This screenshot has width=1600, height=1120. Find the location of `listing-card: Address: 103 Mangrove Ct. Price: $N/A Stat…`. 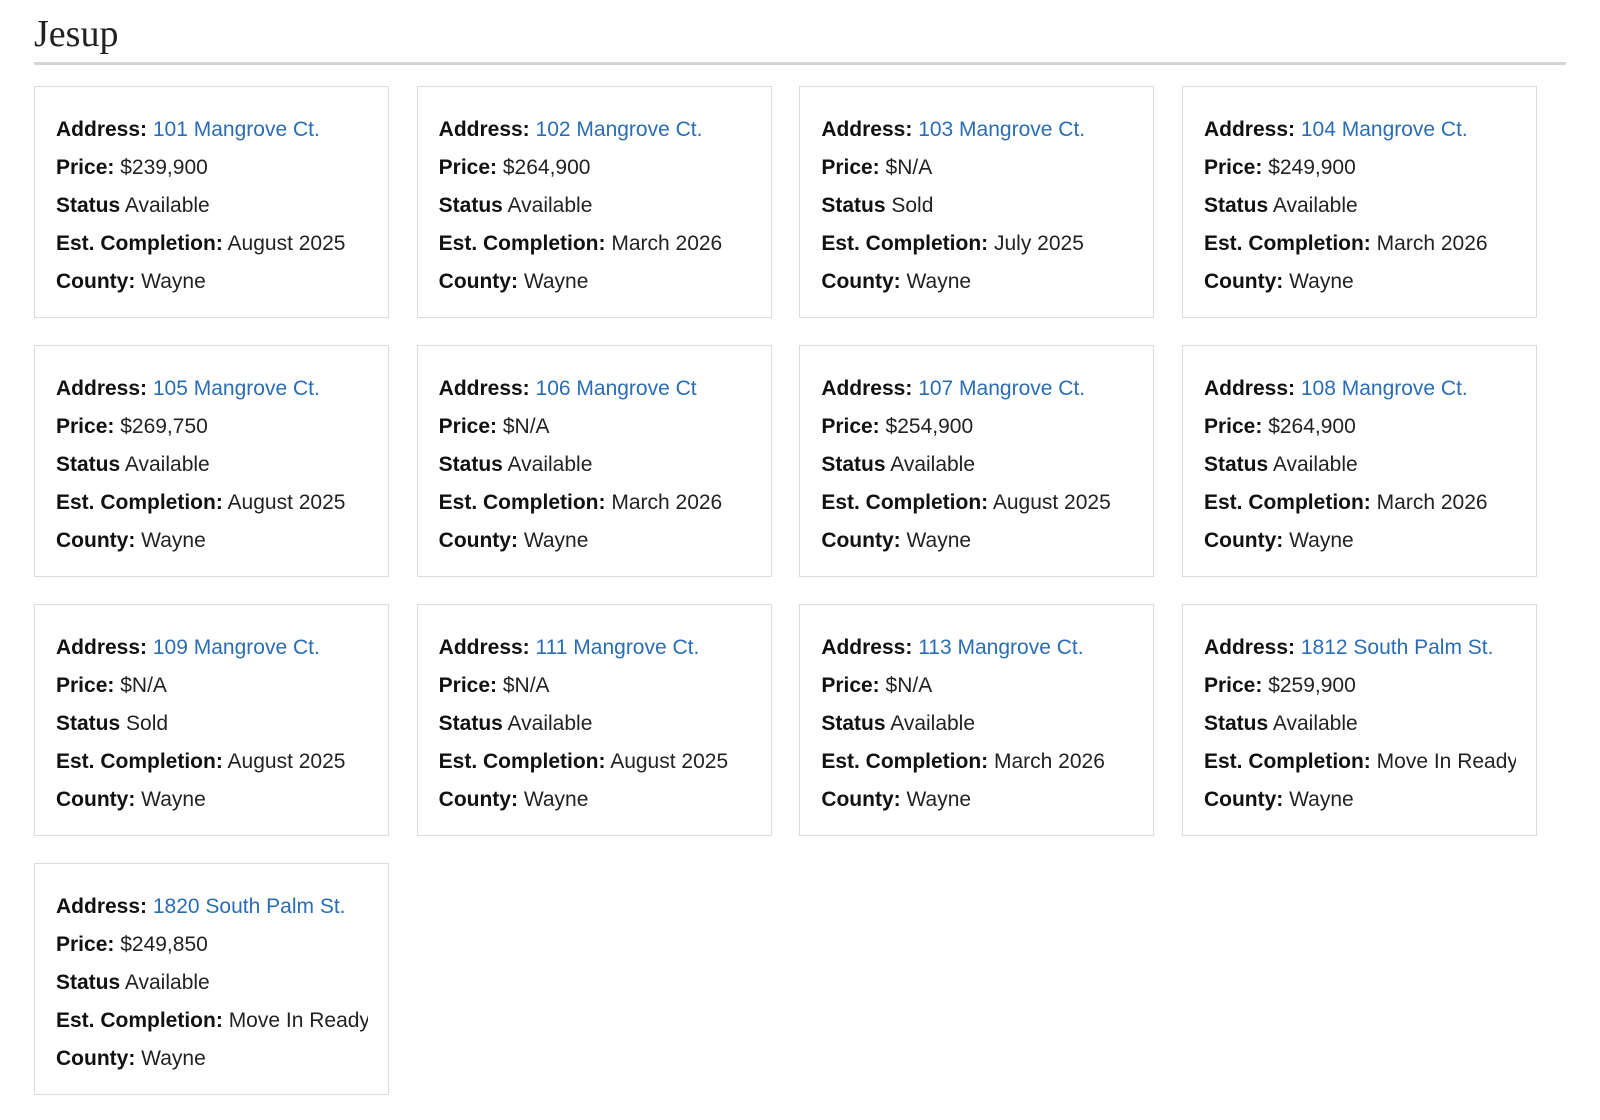

listing-card: Address: 103 Mangrove Ct. Price: $N/A Stat… is located at coordinates (977, 201).